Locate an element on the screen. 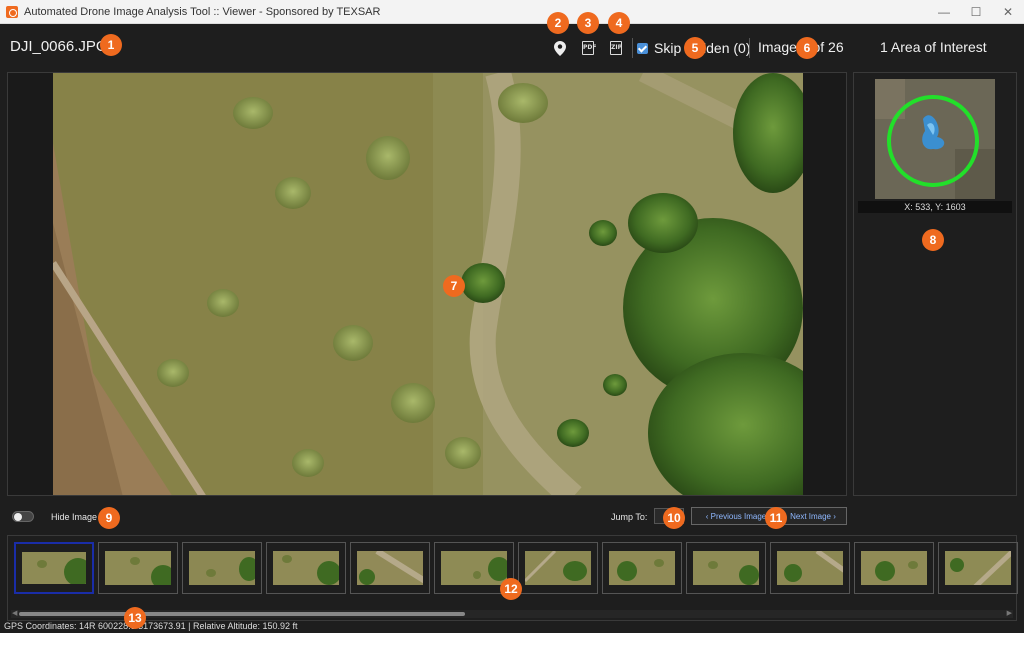 This screenshot has width=1024, height=645. zip-badge: ZIP is located at coordinates (616, 48).